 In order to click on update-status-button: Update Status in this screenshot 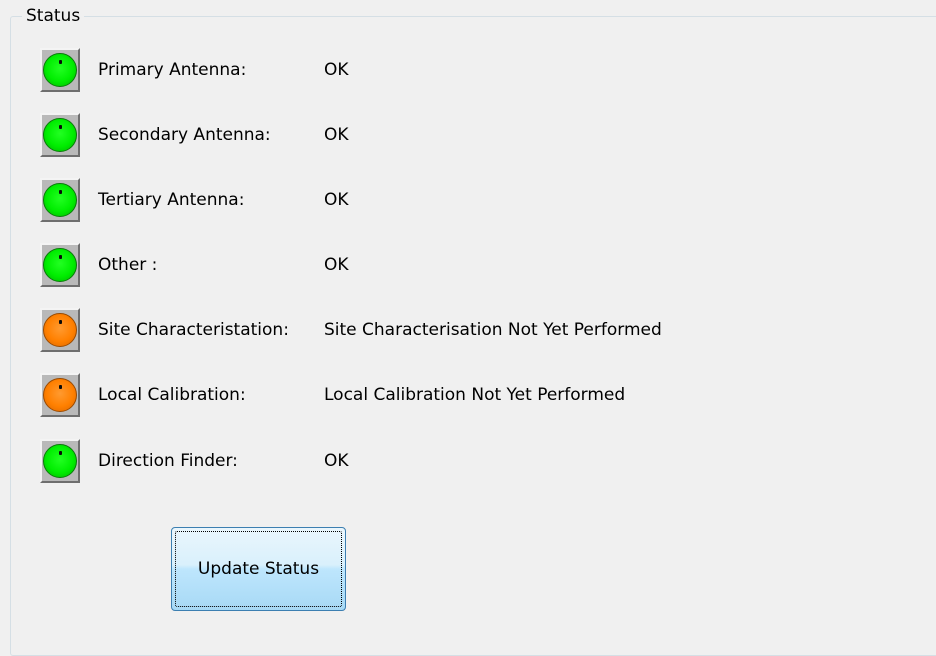, I will do `click(258, 569)`.